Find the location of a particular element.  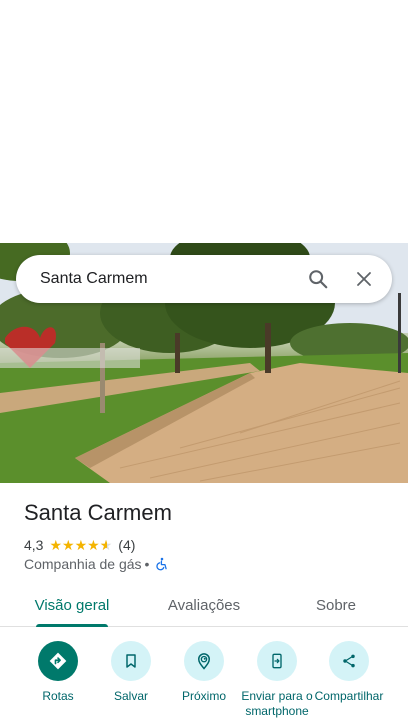

close-icon is located at coordinates (364, 279).